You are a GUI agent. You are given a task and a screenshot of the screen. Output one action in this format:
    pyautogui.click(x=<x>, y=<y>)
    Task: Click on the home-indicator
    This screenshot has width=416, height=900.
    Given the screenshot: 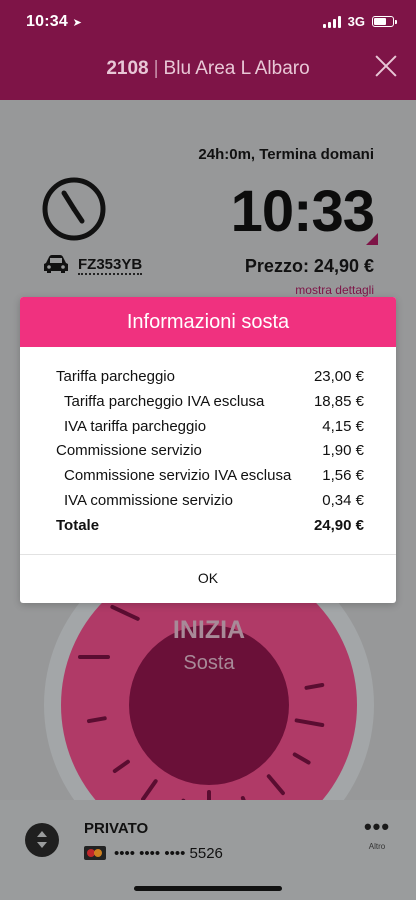 What is the action you would take?
    pyautogui.click(x=208, y=888)
    